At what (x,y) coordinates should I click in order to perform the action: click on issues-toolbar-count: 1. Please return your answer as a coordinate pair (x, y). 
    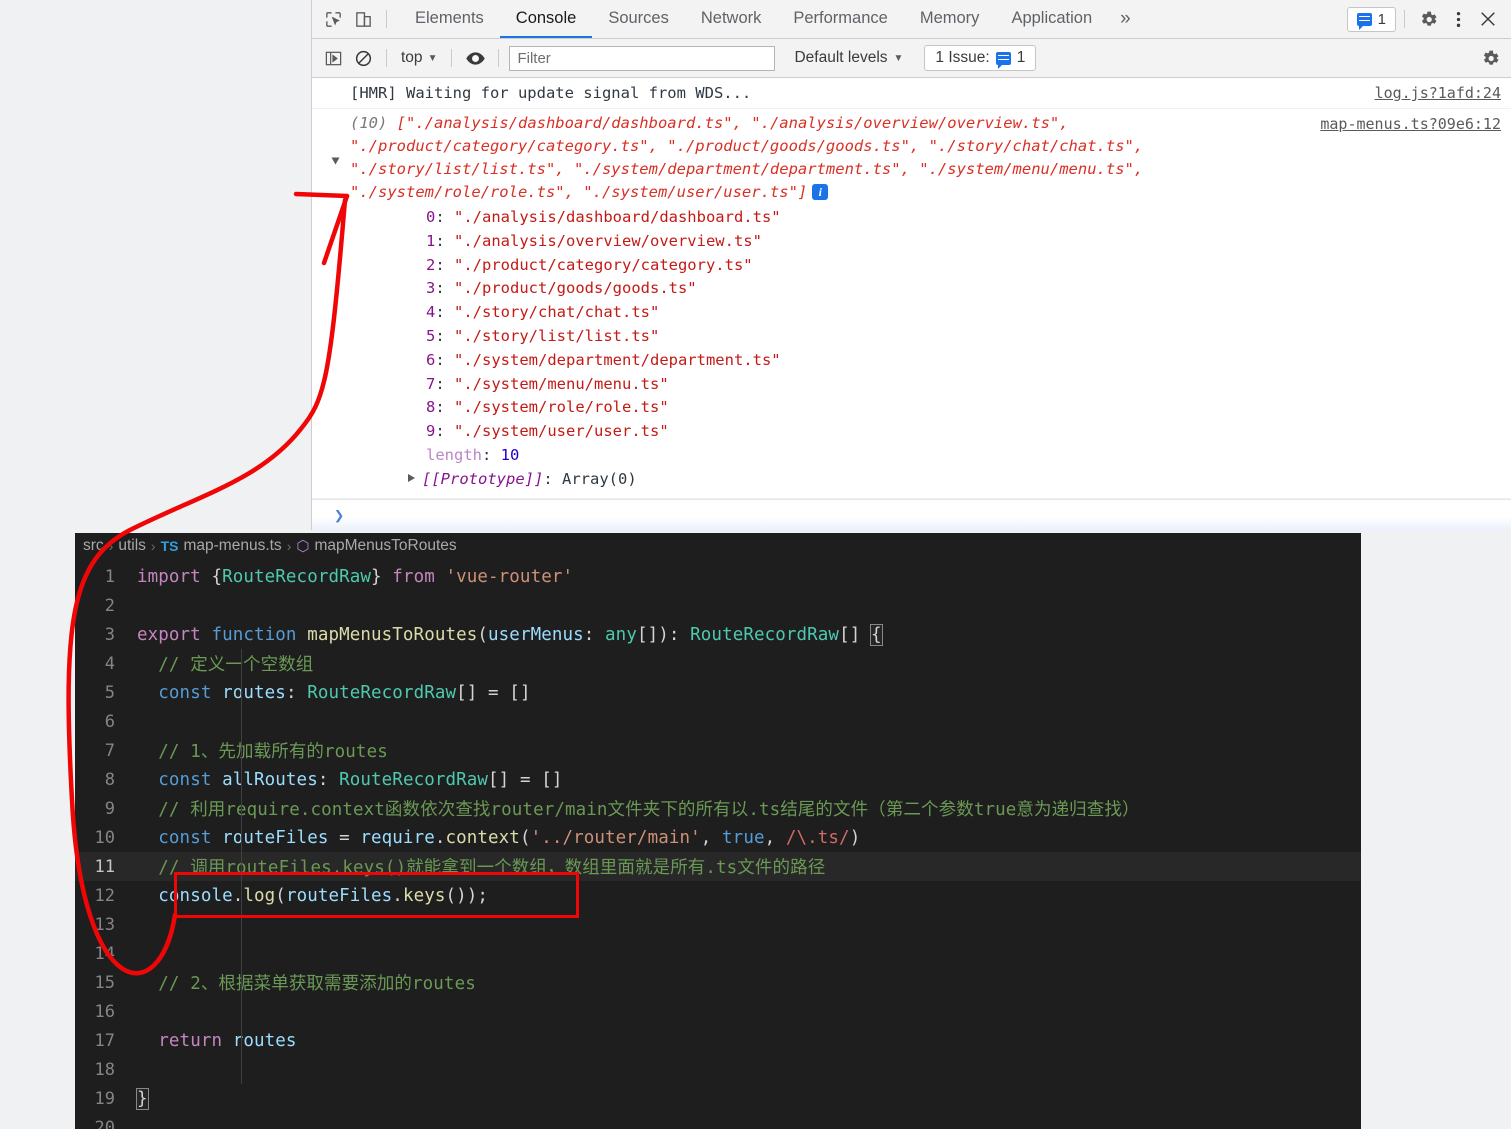
    Looking at the image, I should click on (1021, 57).